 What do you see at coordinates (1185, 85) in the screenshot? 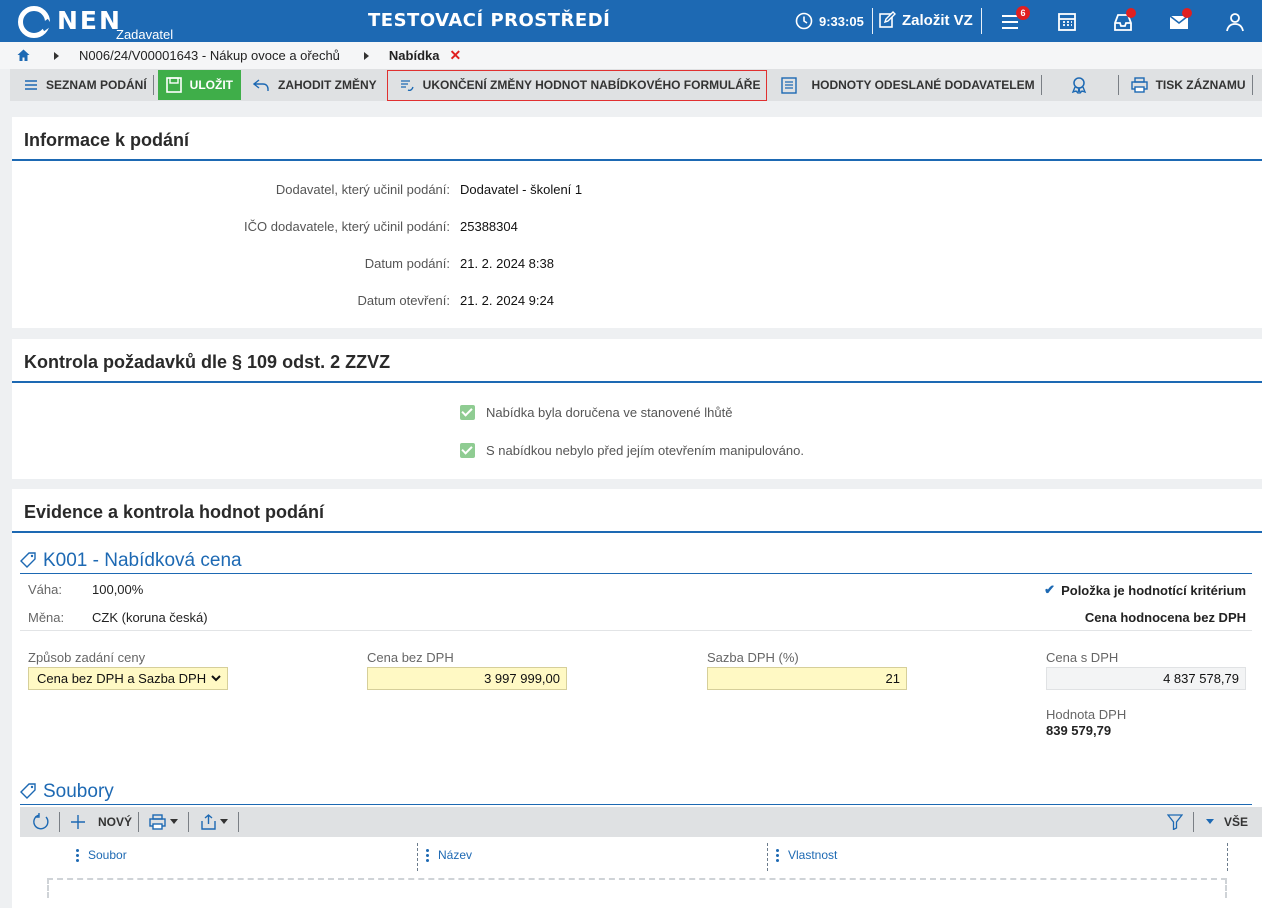
I see `tisk-zaznamu-button: TISK ZÁZNAMU` at bounding box center [1185, 85].